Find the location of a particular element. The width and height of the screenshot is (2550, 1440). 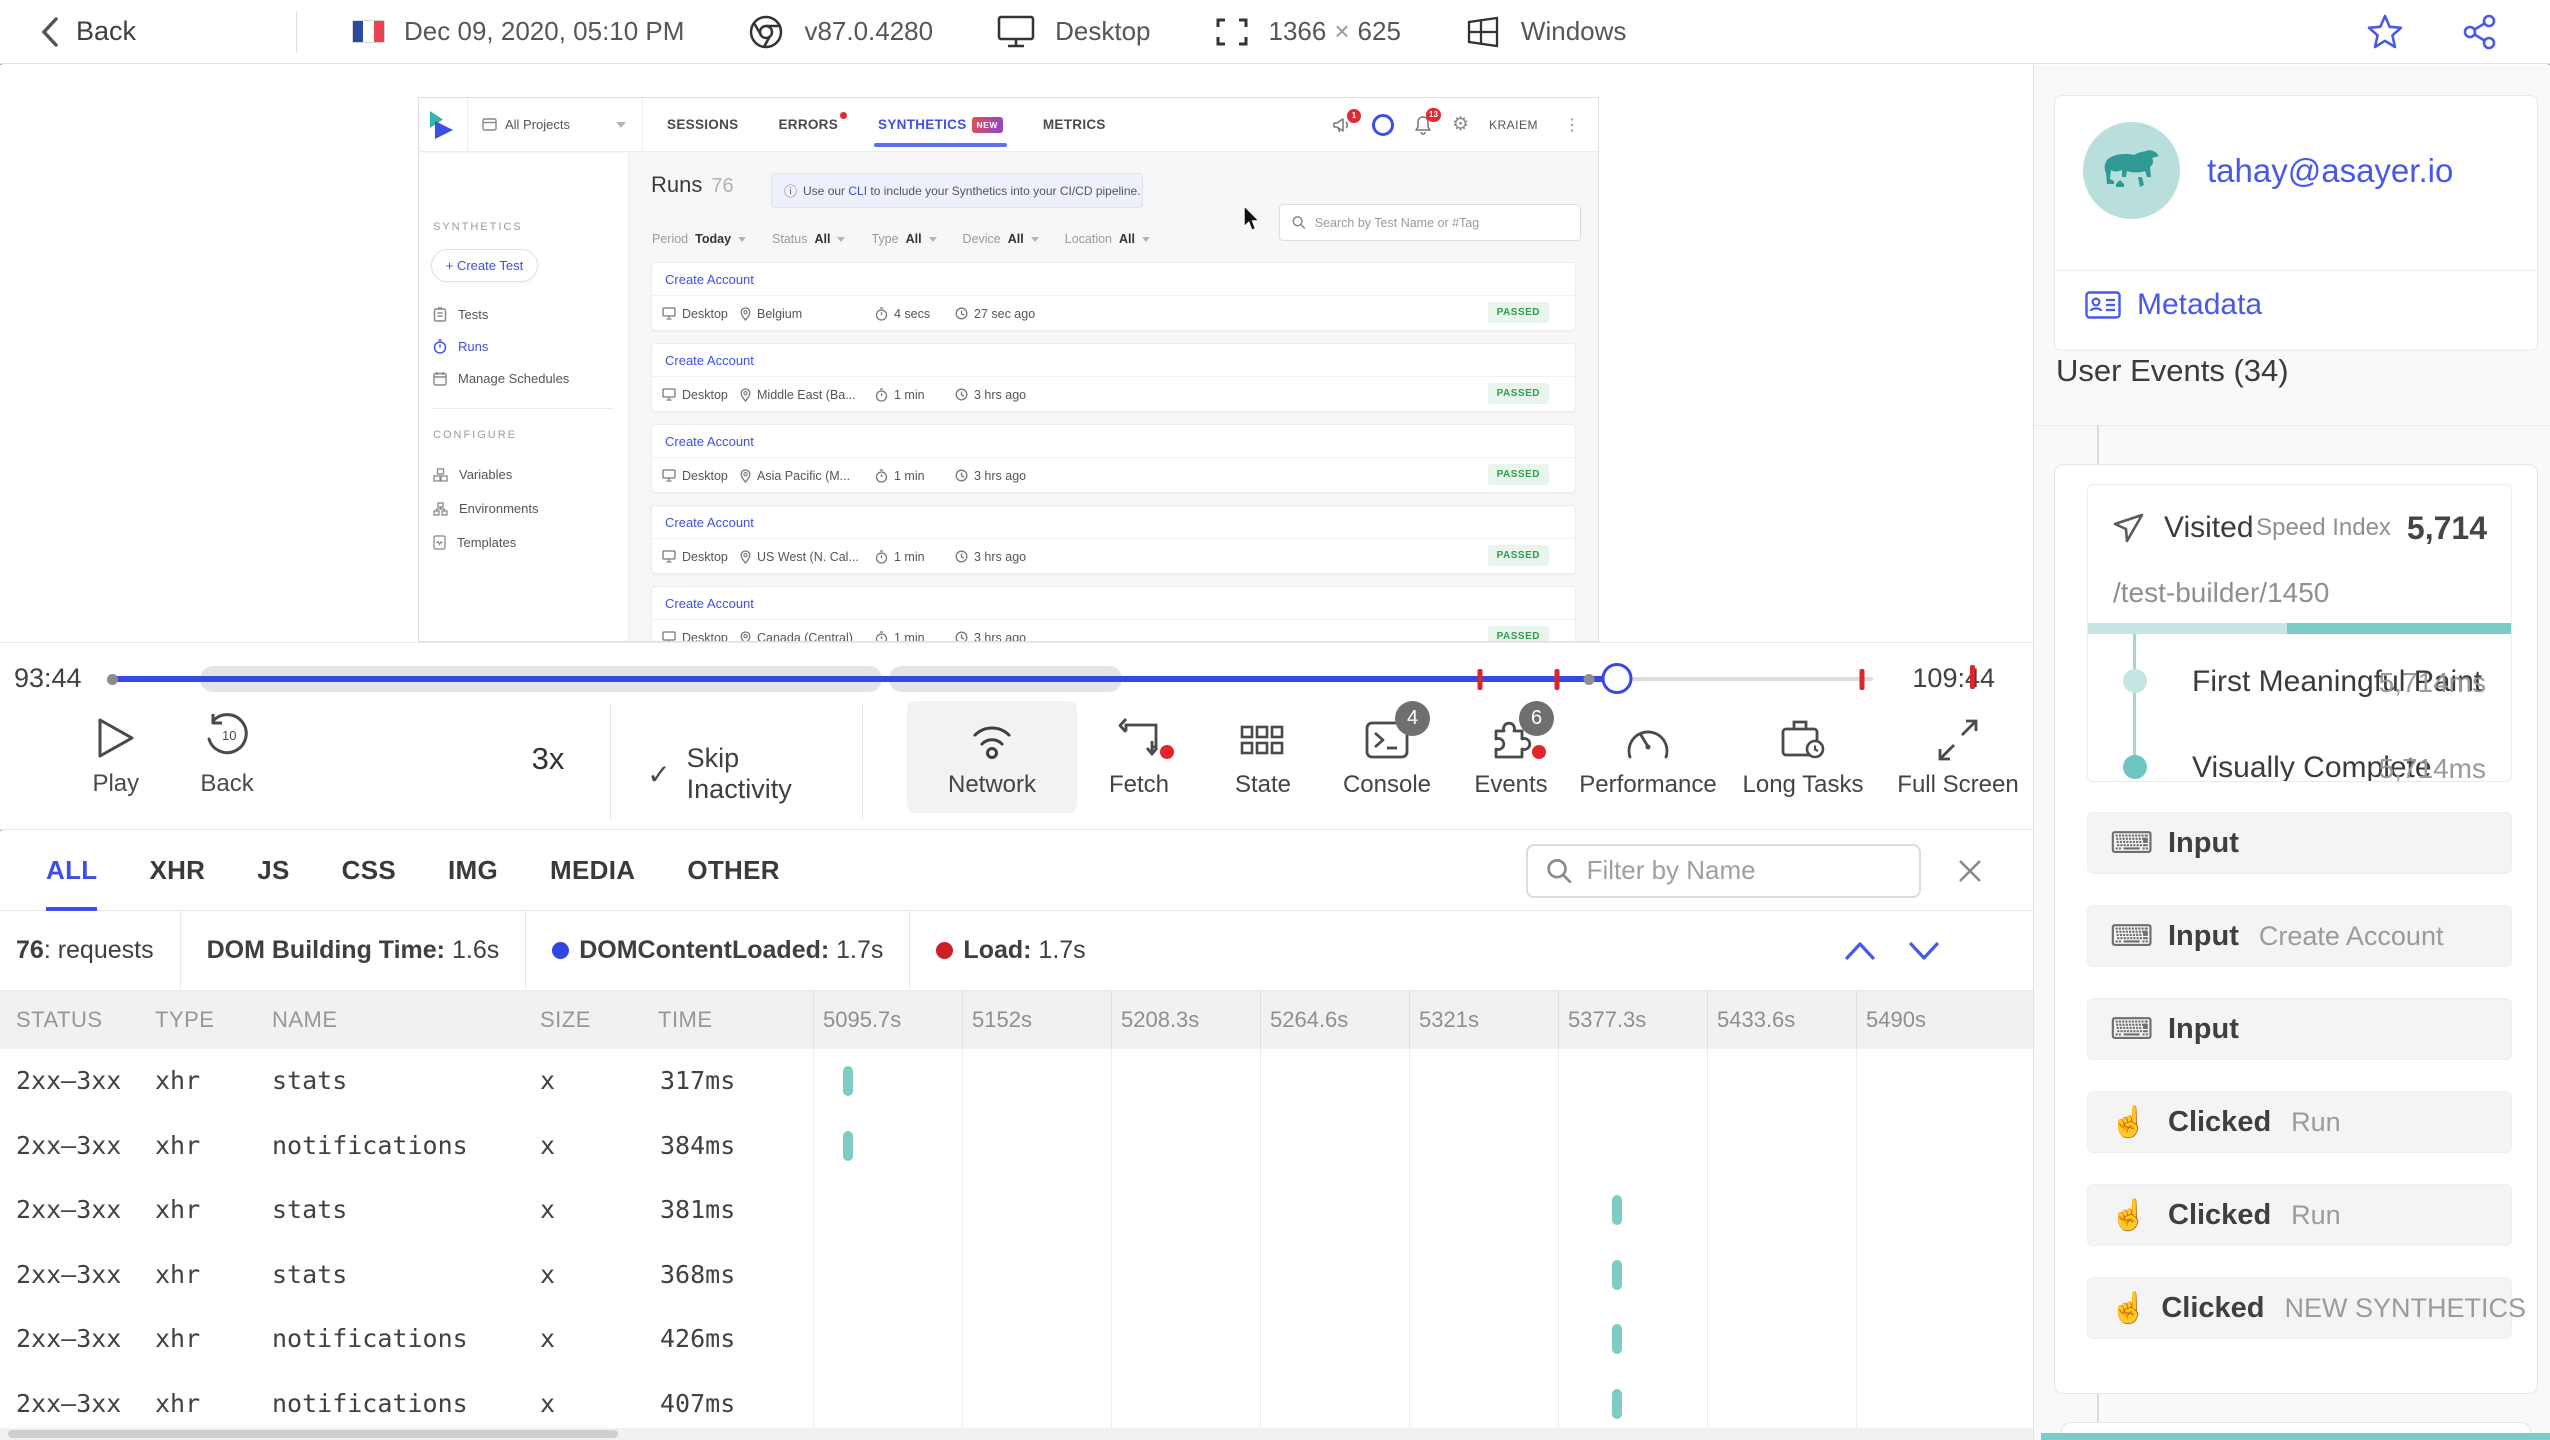

panel-button-performance: Performance is located at coordinates (1648, 757).